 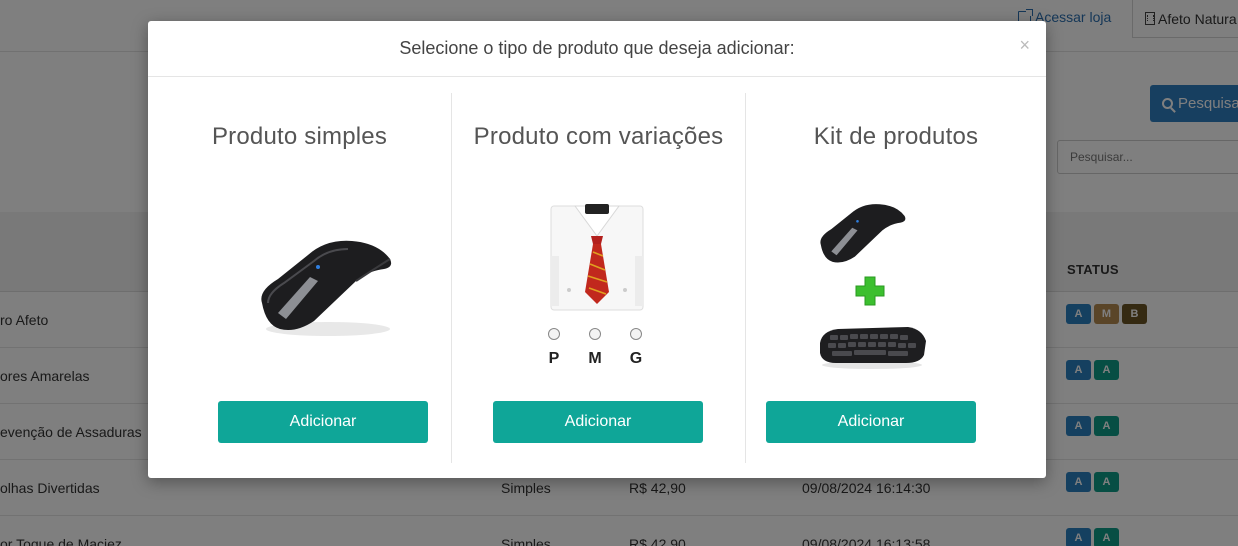 What do you see at coordinates (871, 422) in the screenshot?
I see `add-product-kit-button: Adicionar` at bounding box center [871, 422].